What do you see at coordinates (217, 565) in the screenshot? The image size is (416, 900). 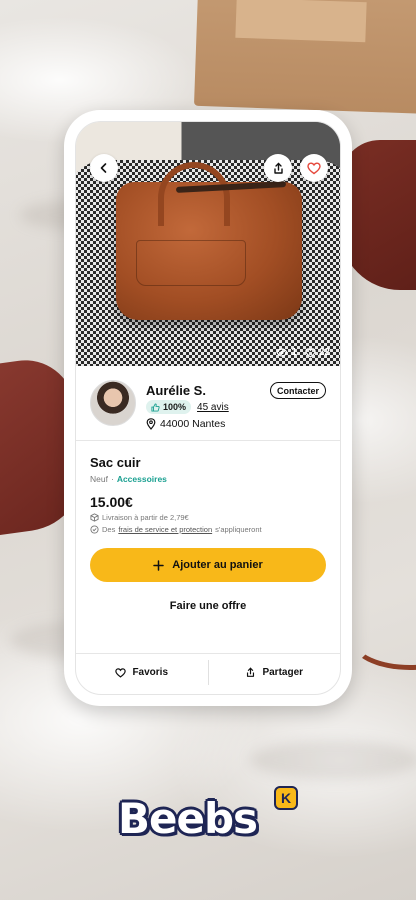 I see `add-to-cart-label: Ajouter au panier` at bounding box center [217, 565].